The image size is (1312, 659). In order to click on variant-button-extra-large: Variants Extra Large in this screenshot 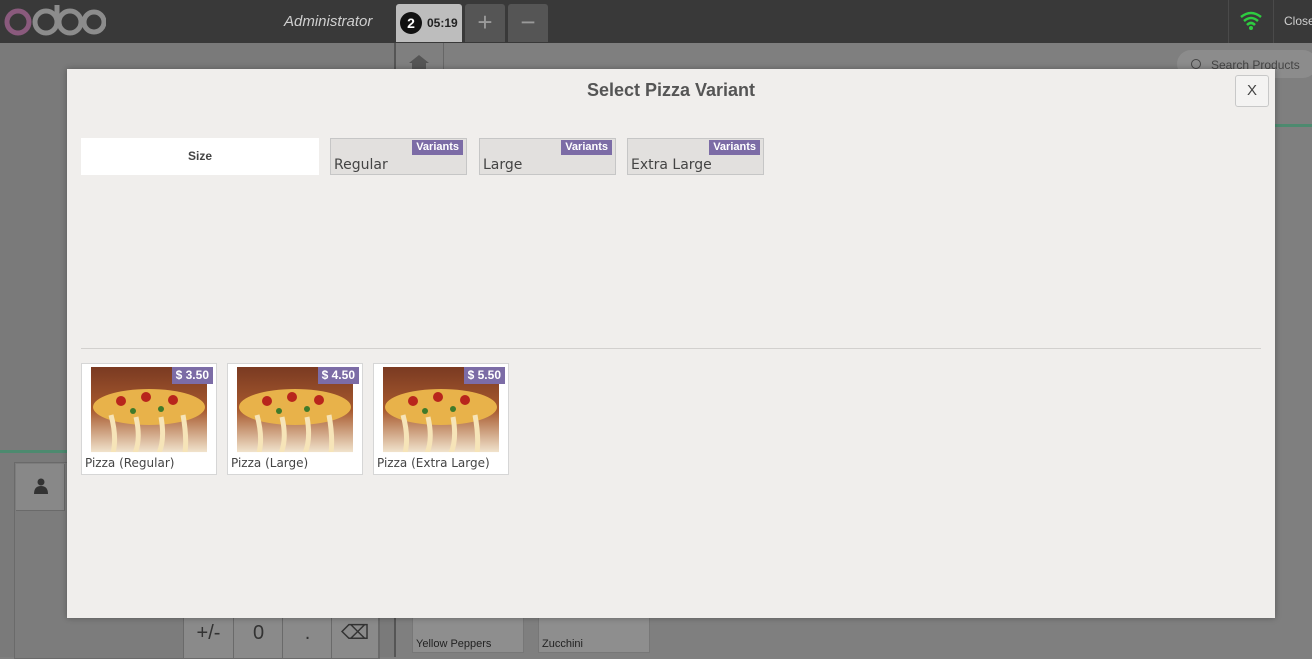, I will do `click(695, 156)`.